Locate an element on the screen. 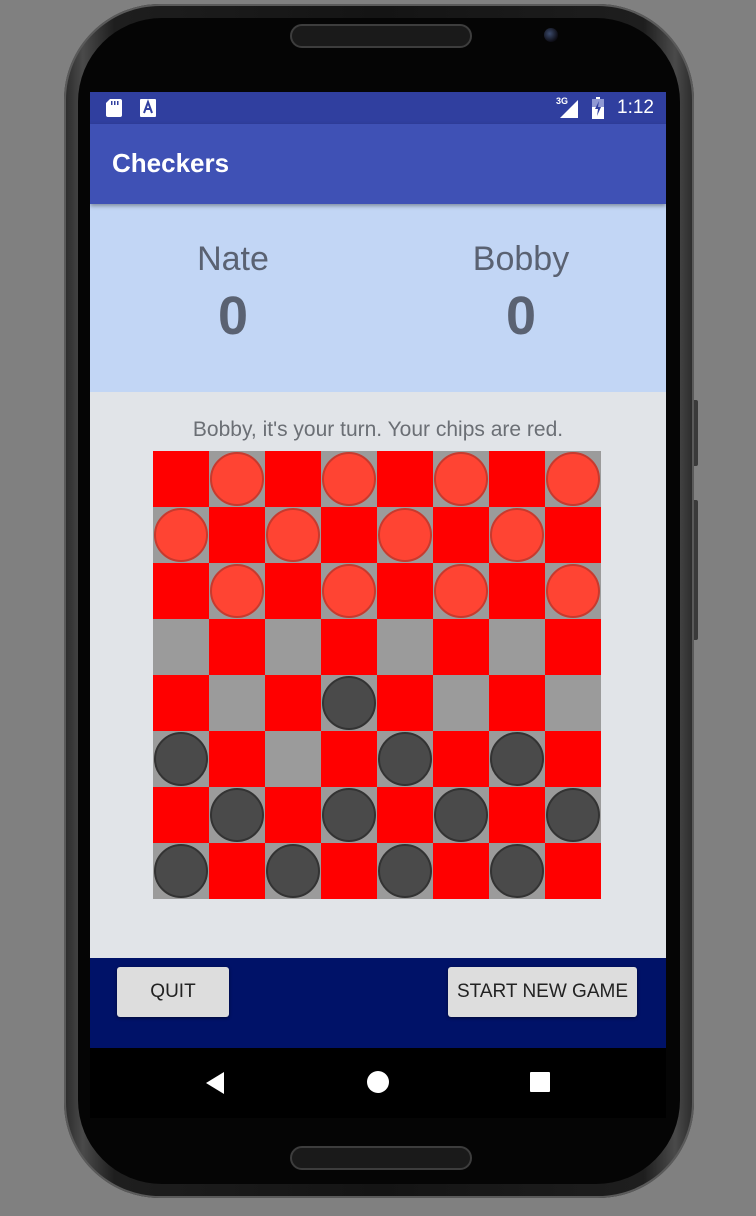 This screenshot has height=1216, width=756. start-new-game-button: START NEW GAME is located at coordinates (542, 992).